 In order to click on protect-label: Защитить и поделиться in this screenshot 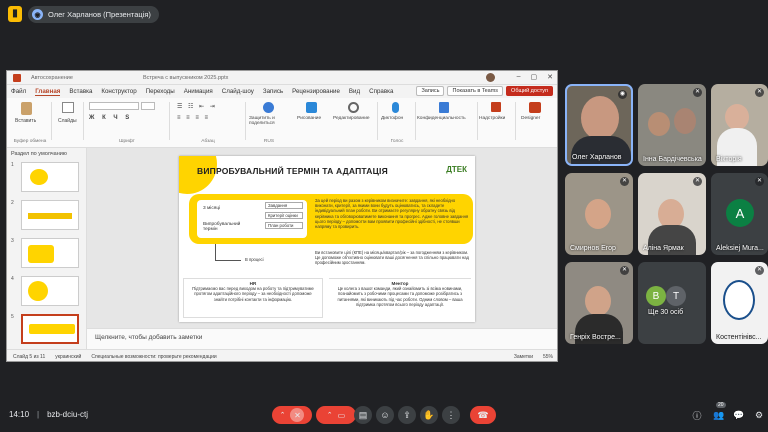, I will do `click(269, 121)`.